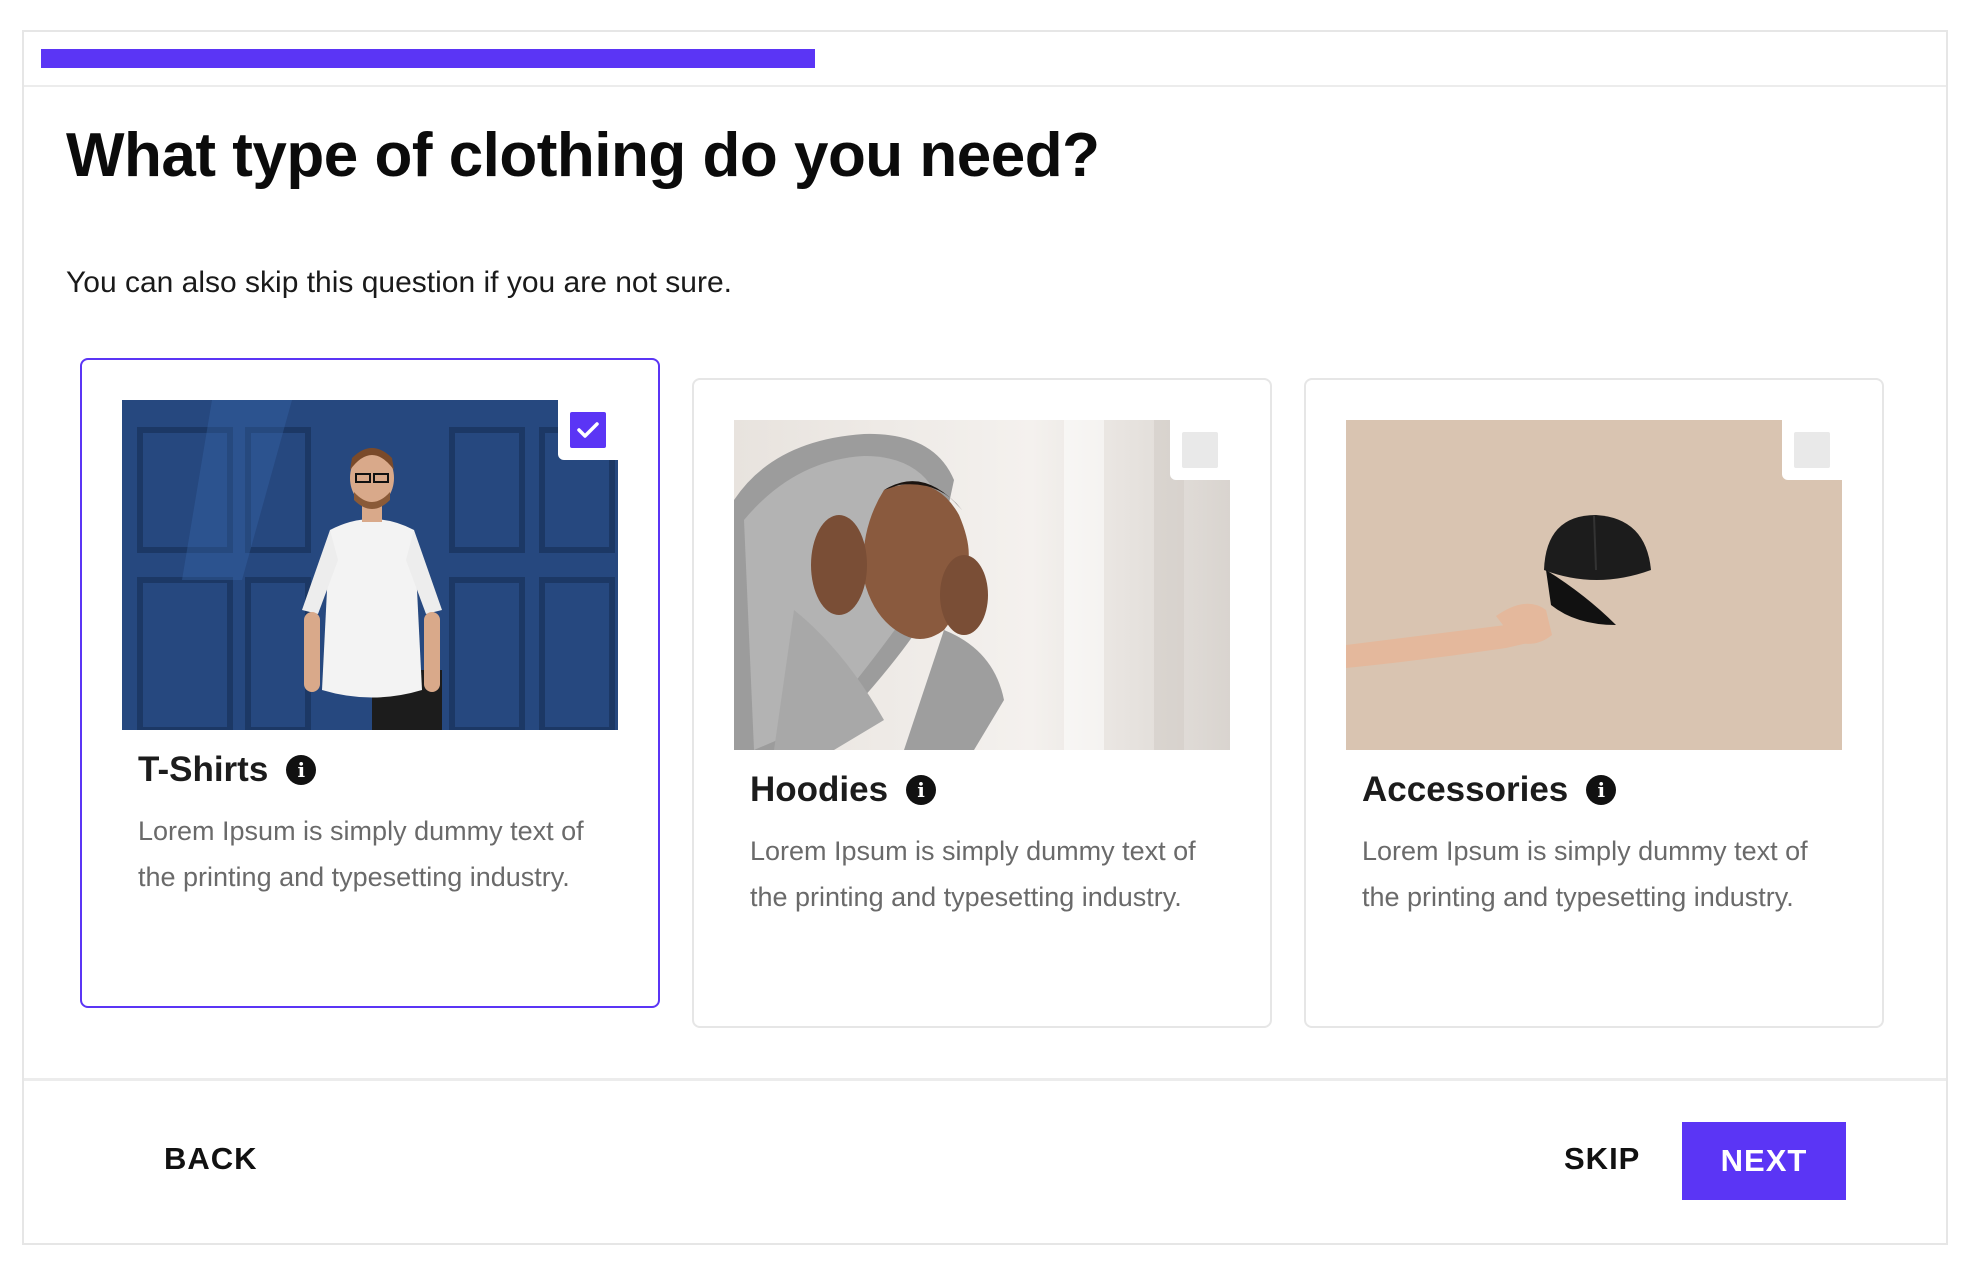  Describe the element at coordinates (985, 1161) in the screenshot. I see `wizard-footer: BACK SKIP NEXT` at that location.